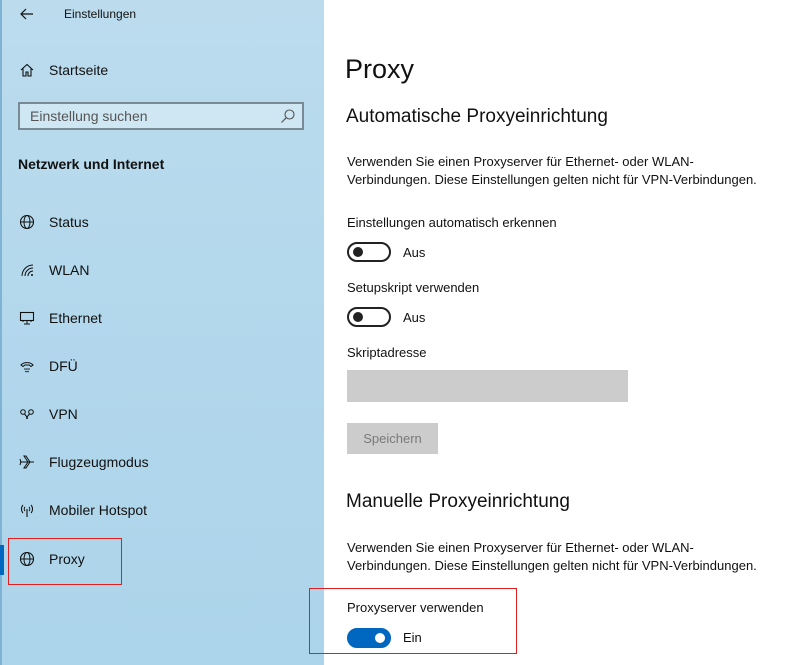  I want to click on search-input, so click(150, 116).